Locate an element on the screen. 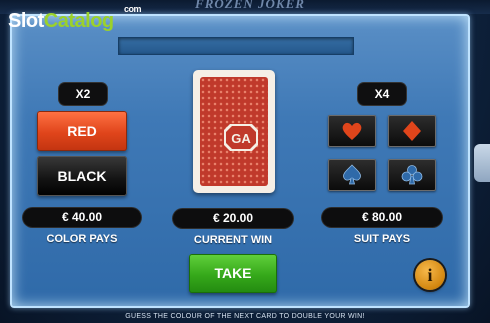  clubs-button is located at coordinates (412, 175).